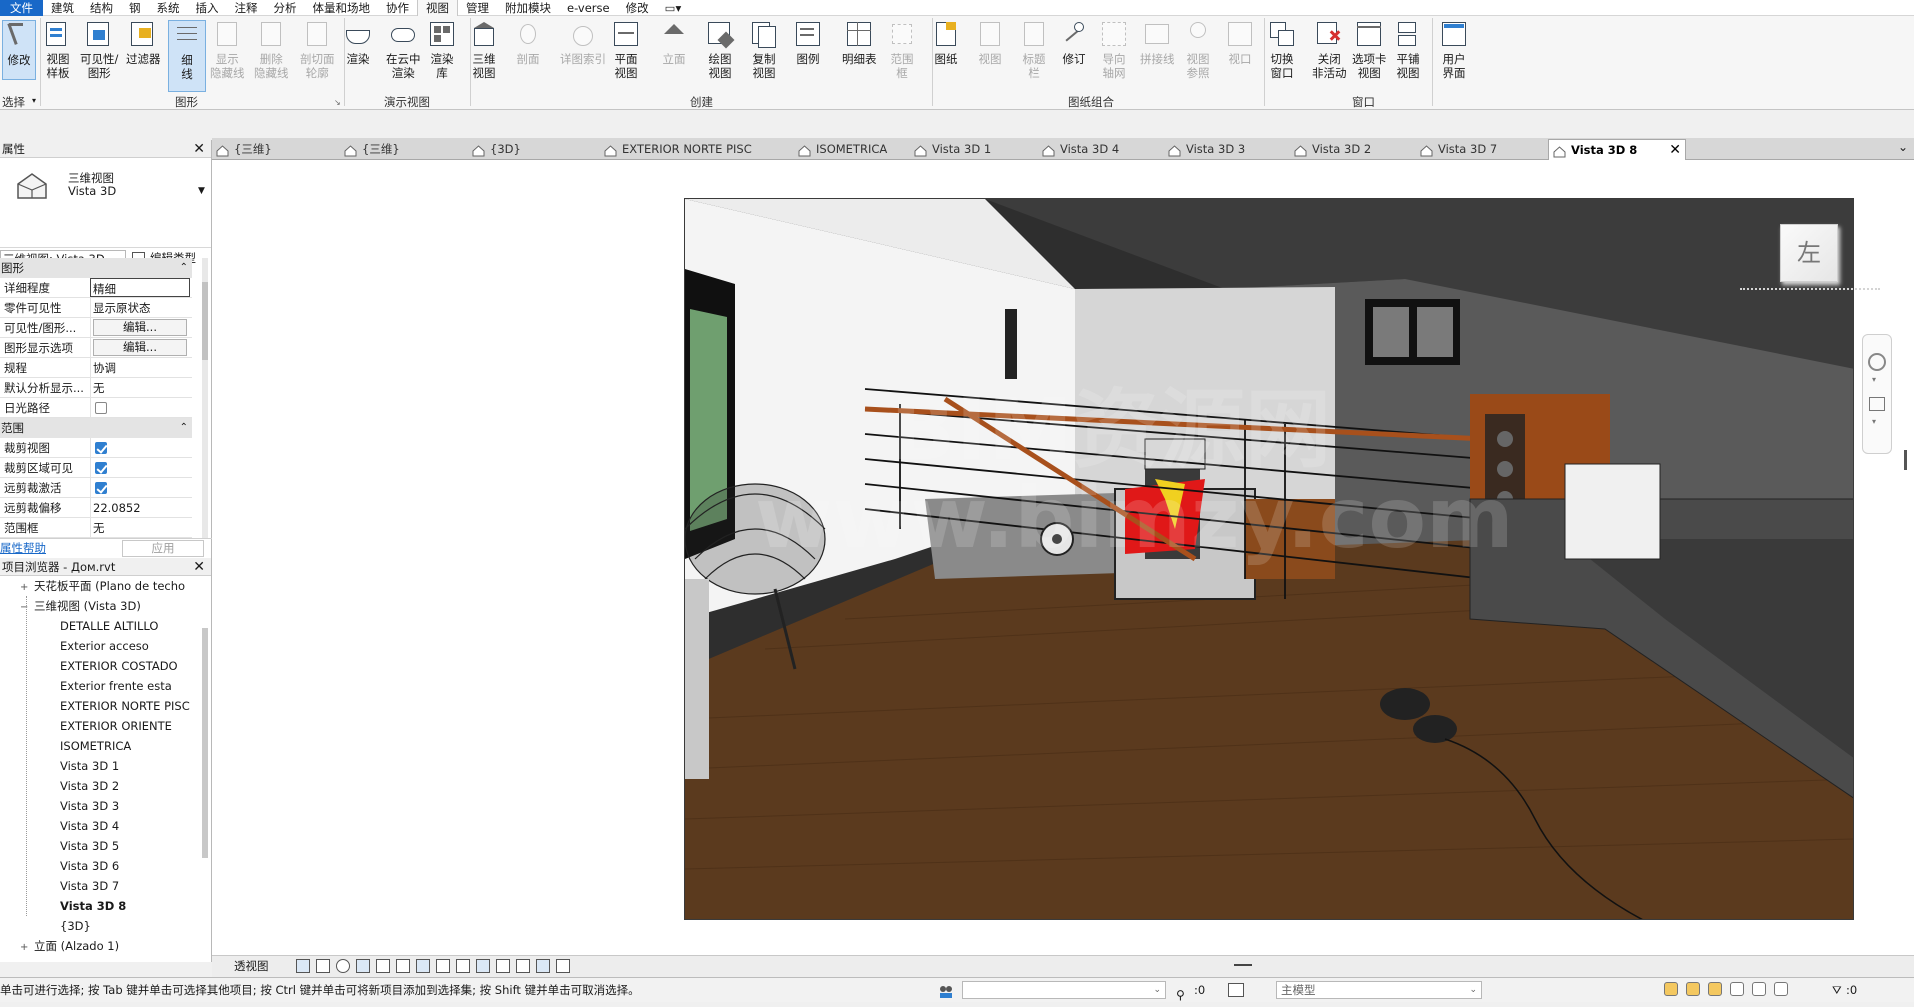 The width and height of the screenshot is (1914, 1007). Describe the element at coordinates (946, 43) in the screenshot. I see `ribbon-button-21: 图纸` at that location.